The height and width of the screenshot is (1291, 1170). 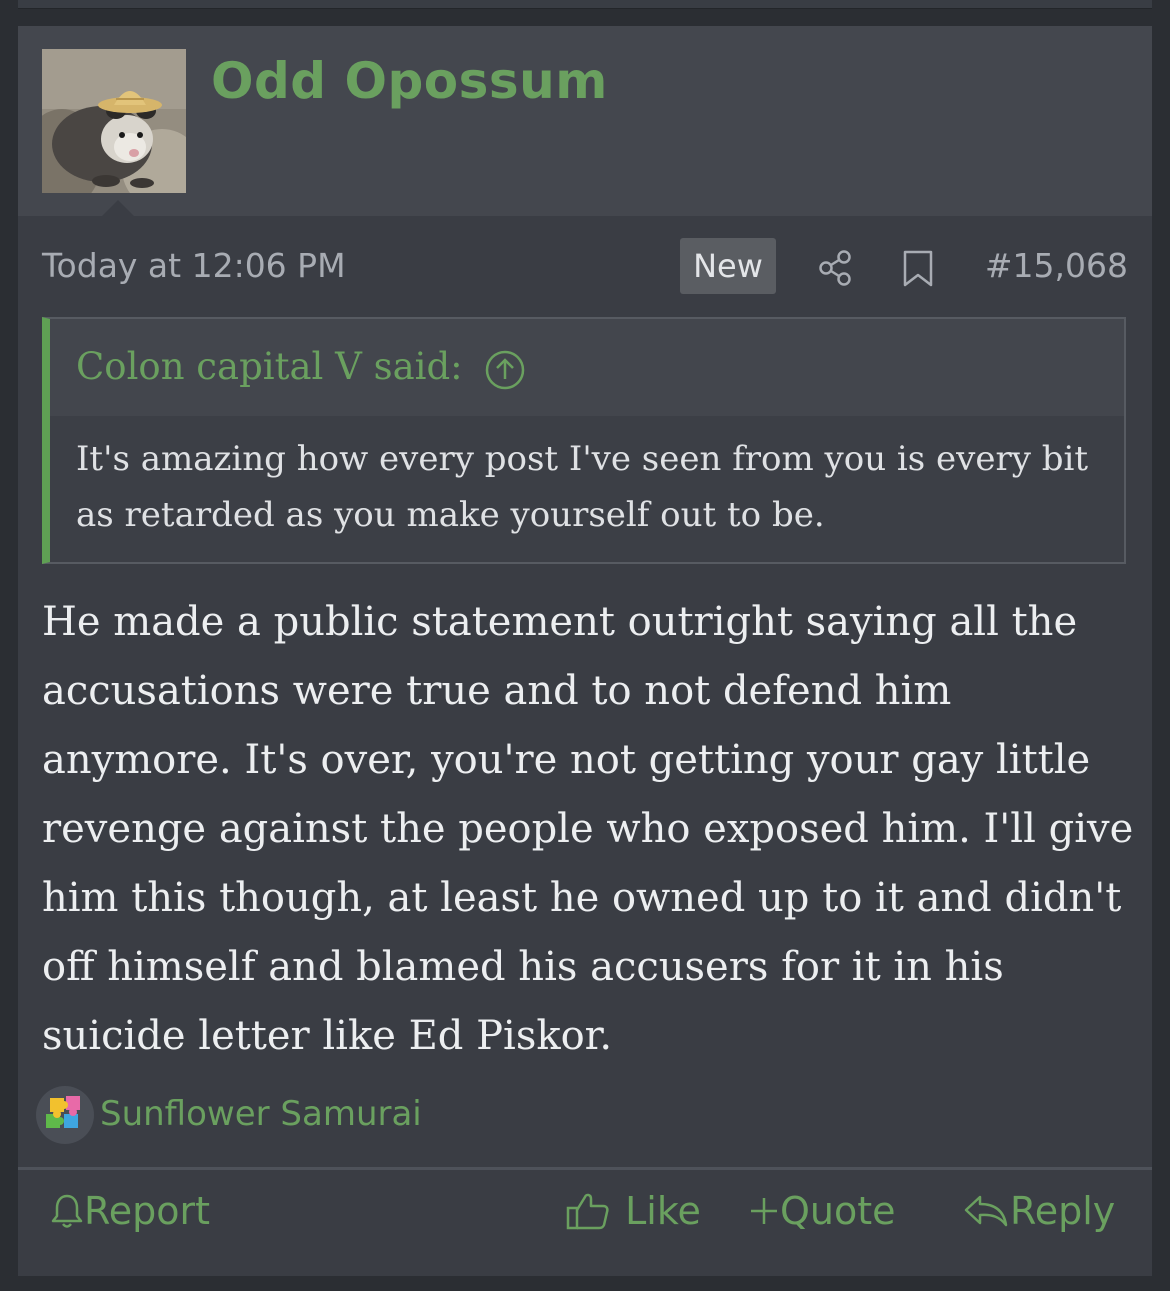 I want to click on report-button: Report, so click(x=130, y=1211).